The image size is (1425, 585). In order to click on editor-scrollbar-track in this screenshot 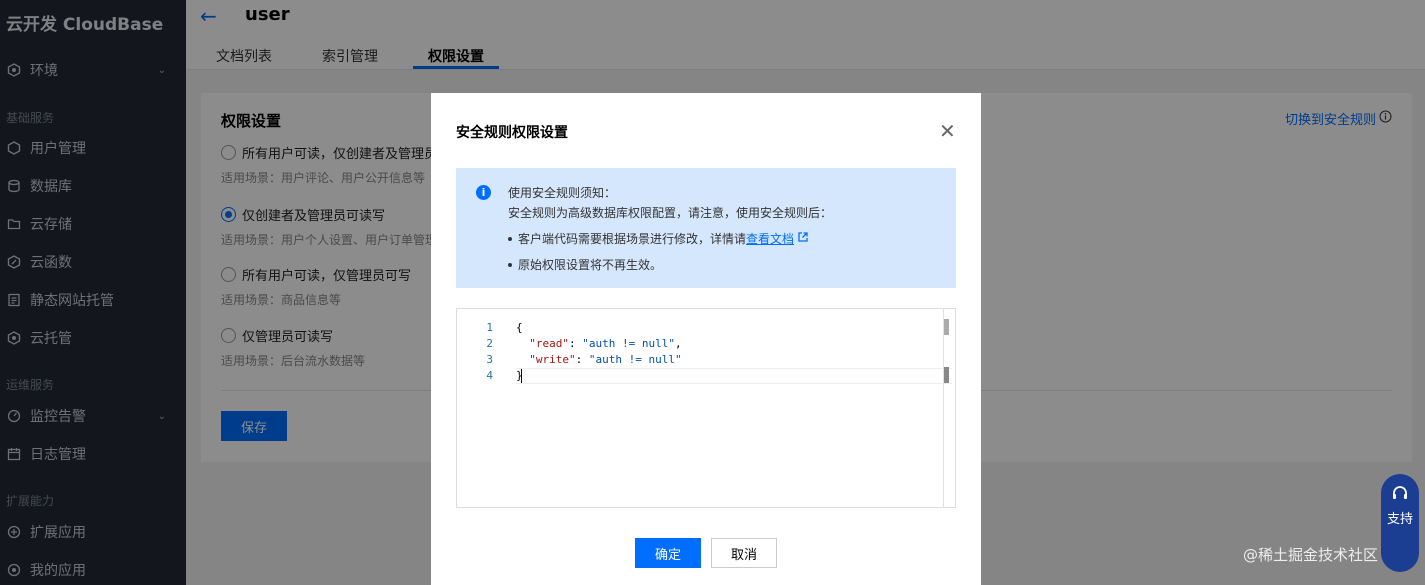, I will do `click(943, 408)`.